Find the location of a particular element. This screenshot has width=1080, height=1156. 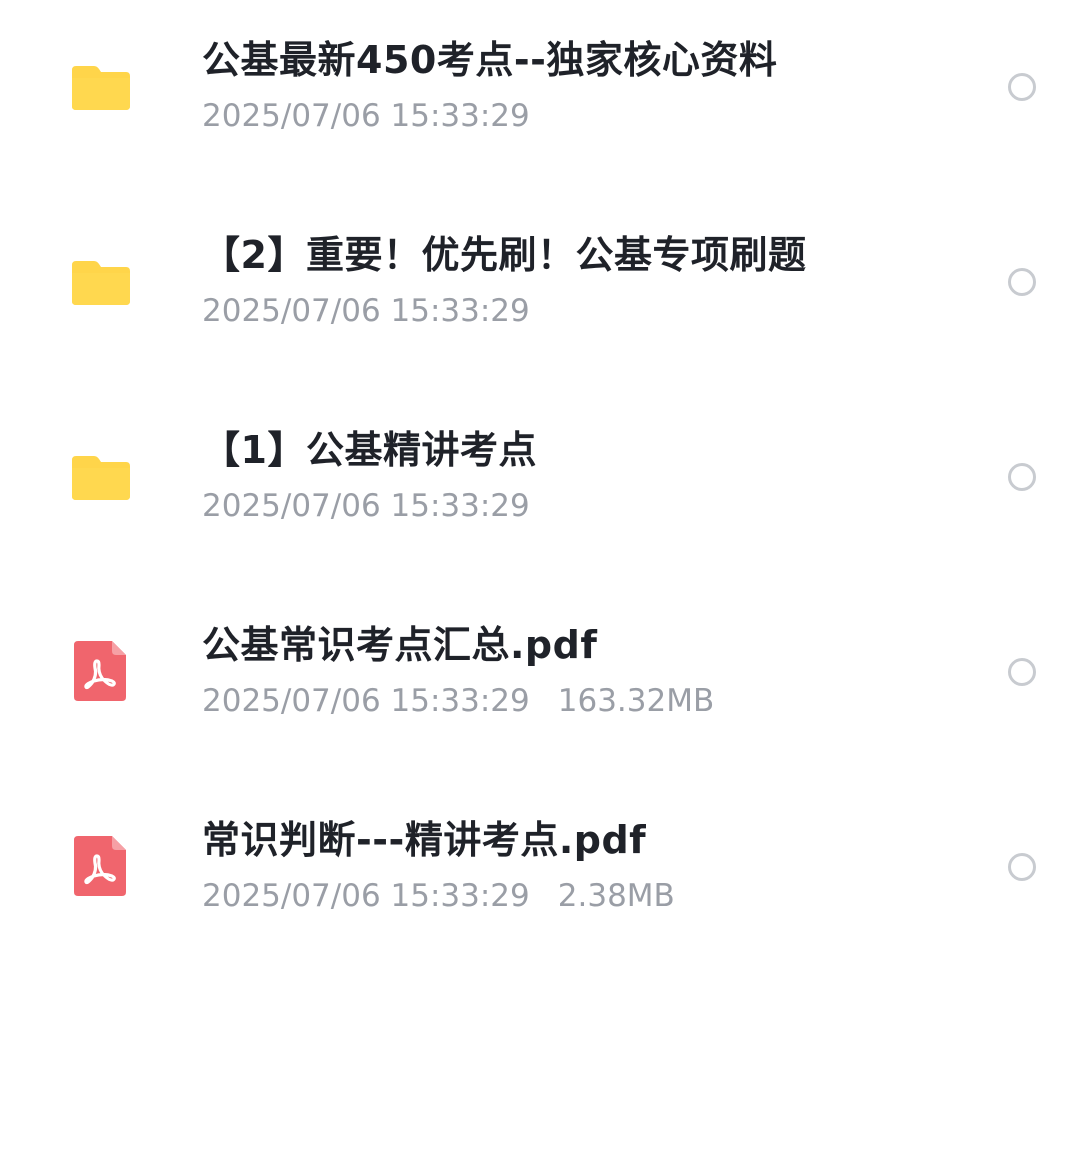

file-name: 【1】公基精讲考点 is located at coordinates (369, 450).